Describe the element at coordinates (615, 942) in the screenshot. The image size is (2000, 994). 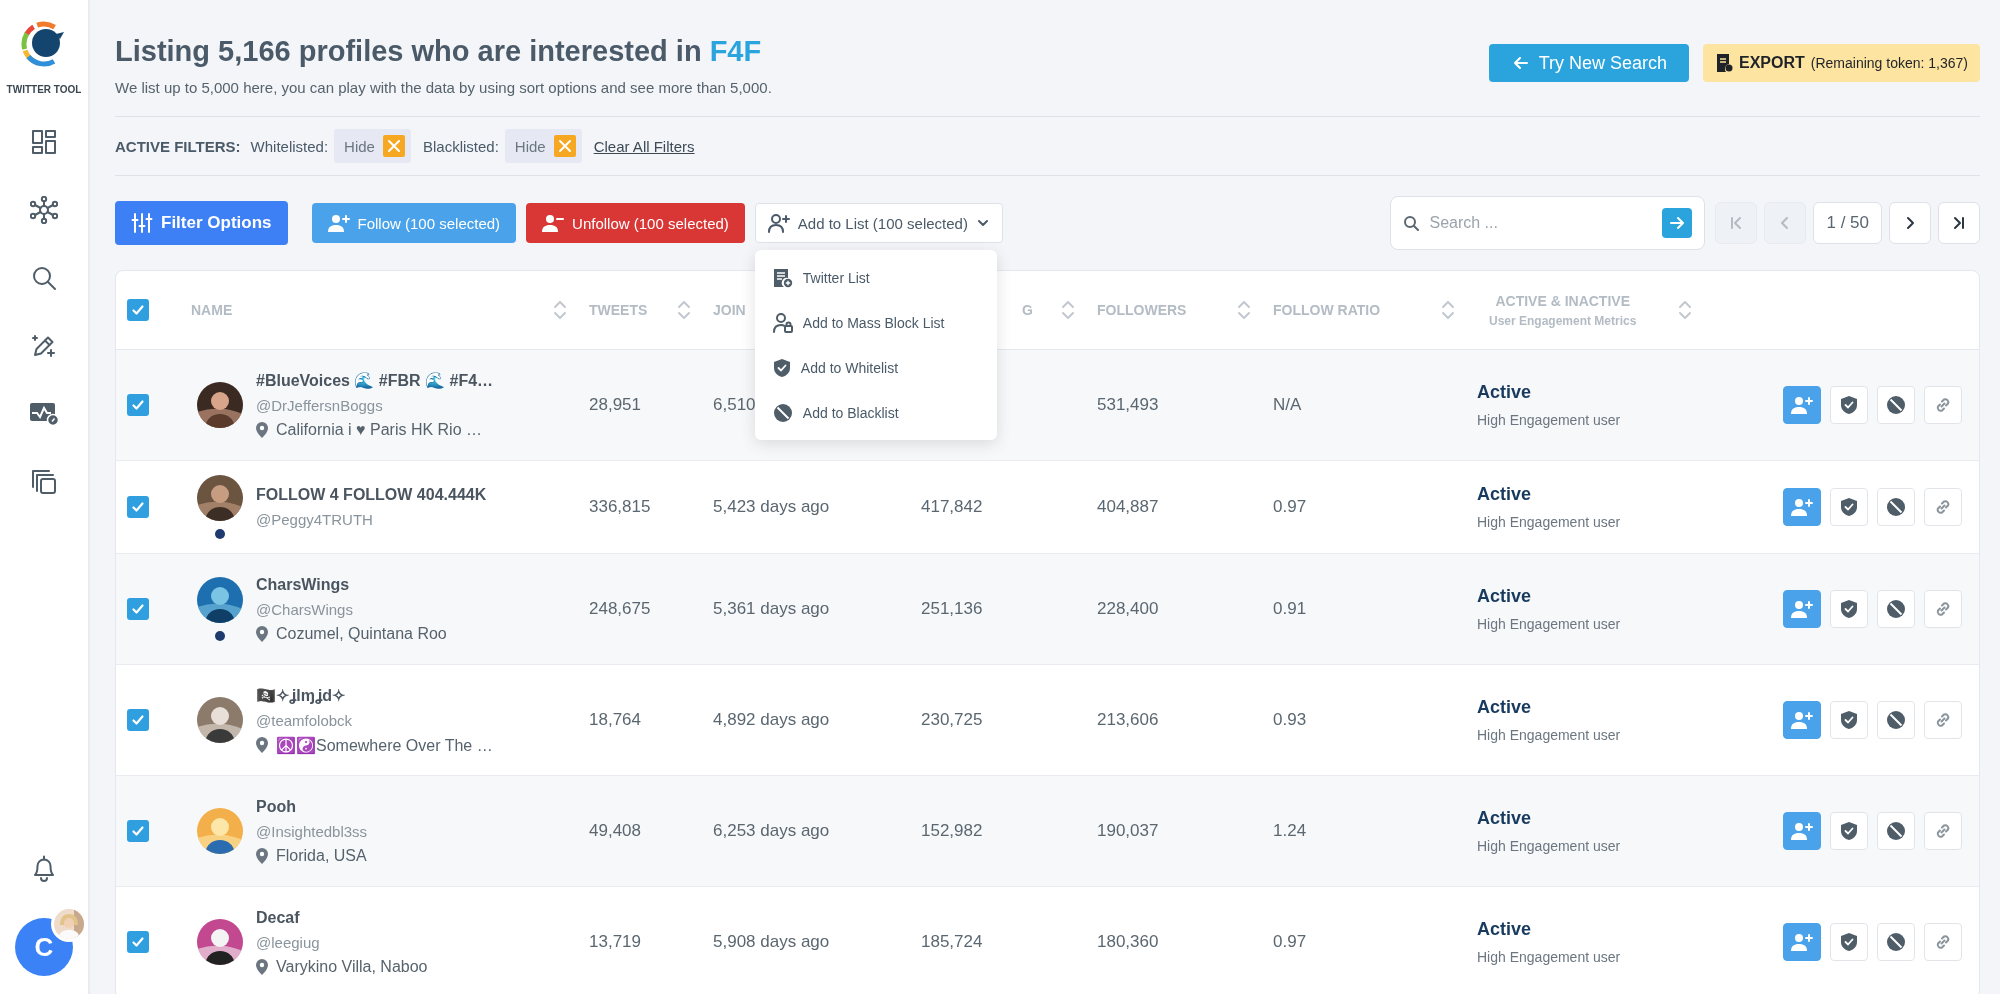
I see `table-cell: 13,719` at that location.